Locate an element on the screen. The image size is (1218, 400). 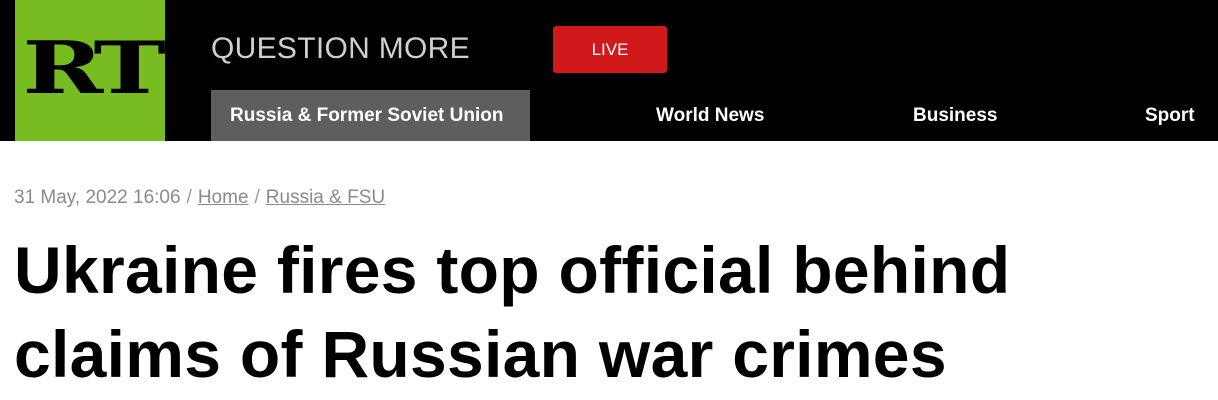
publish-date: 31 May, 2022 16:06 is located at coordinates (97, 197).